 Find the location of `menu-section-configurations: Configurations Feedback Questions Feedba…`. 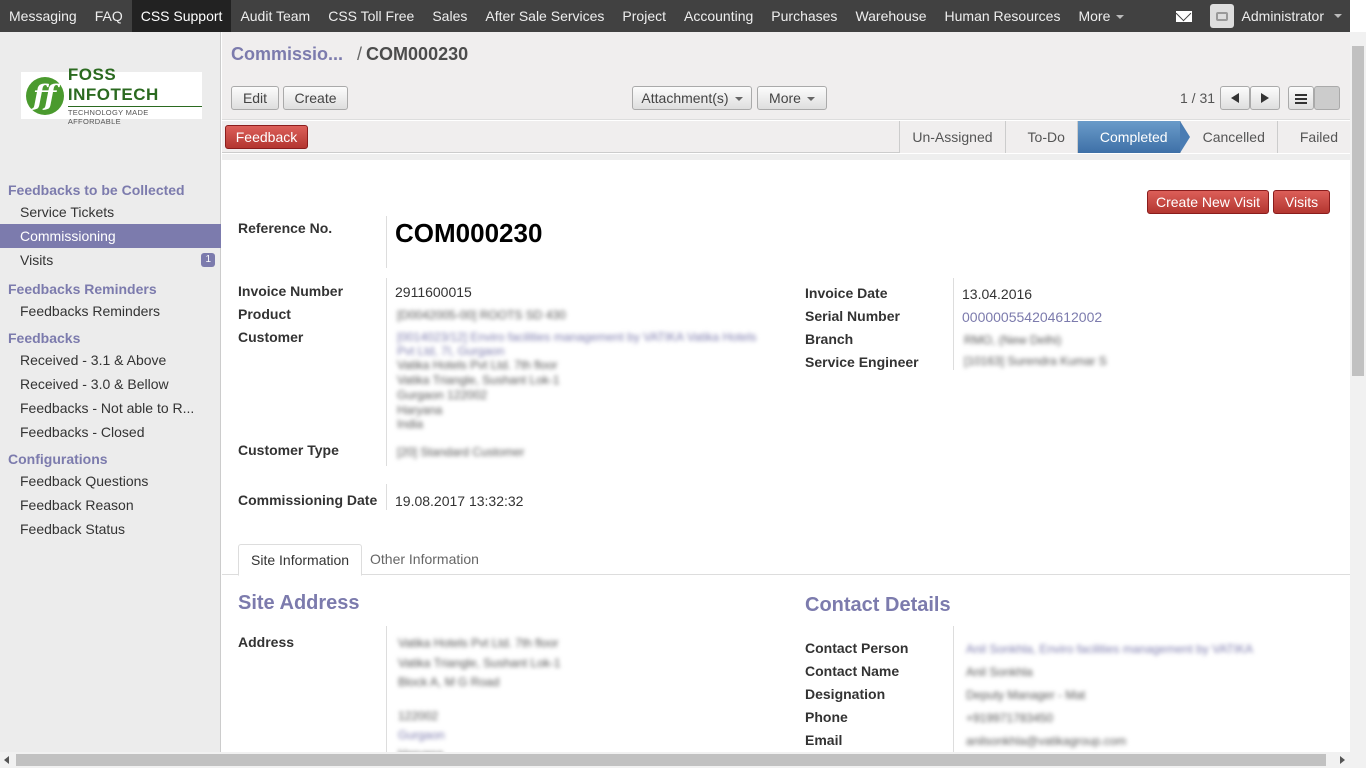

menu-section-configurations: Configurations Feedback Questions Feedba… is located at coordinates (110, 495).